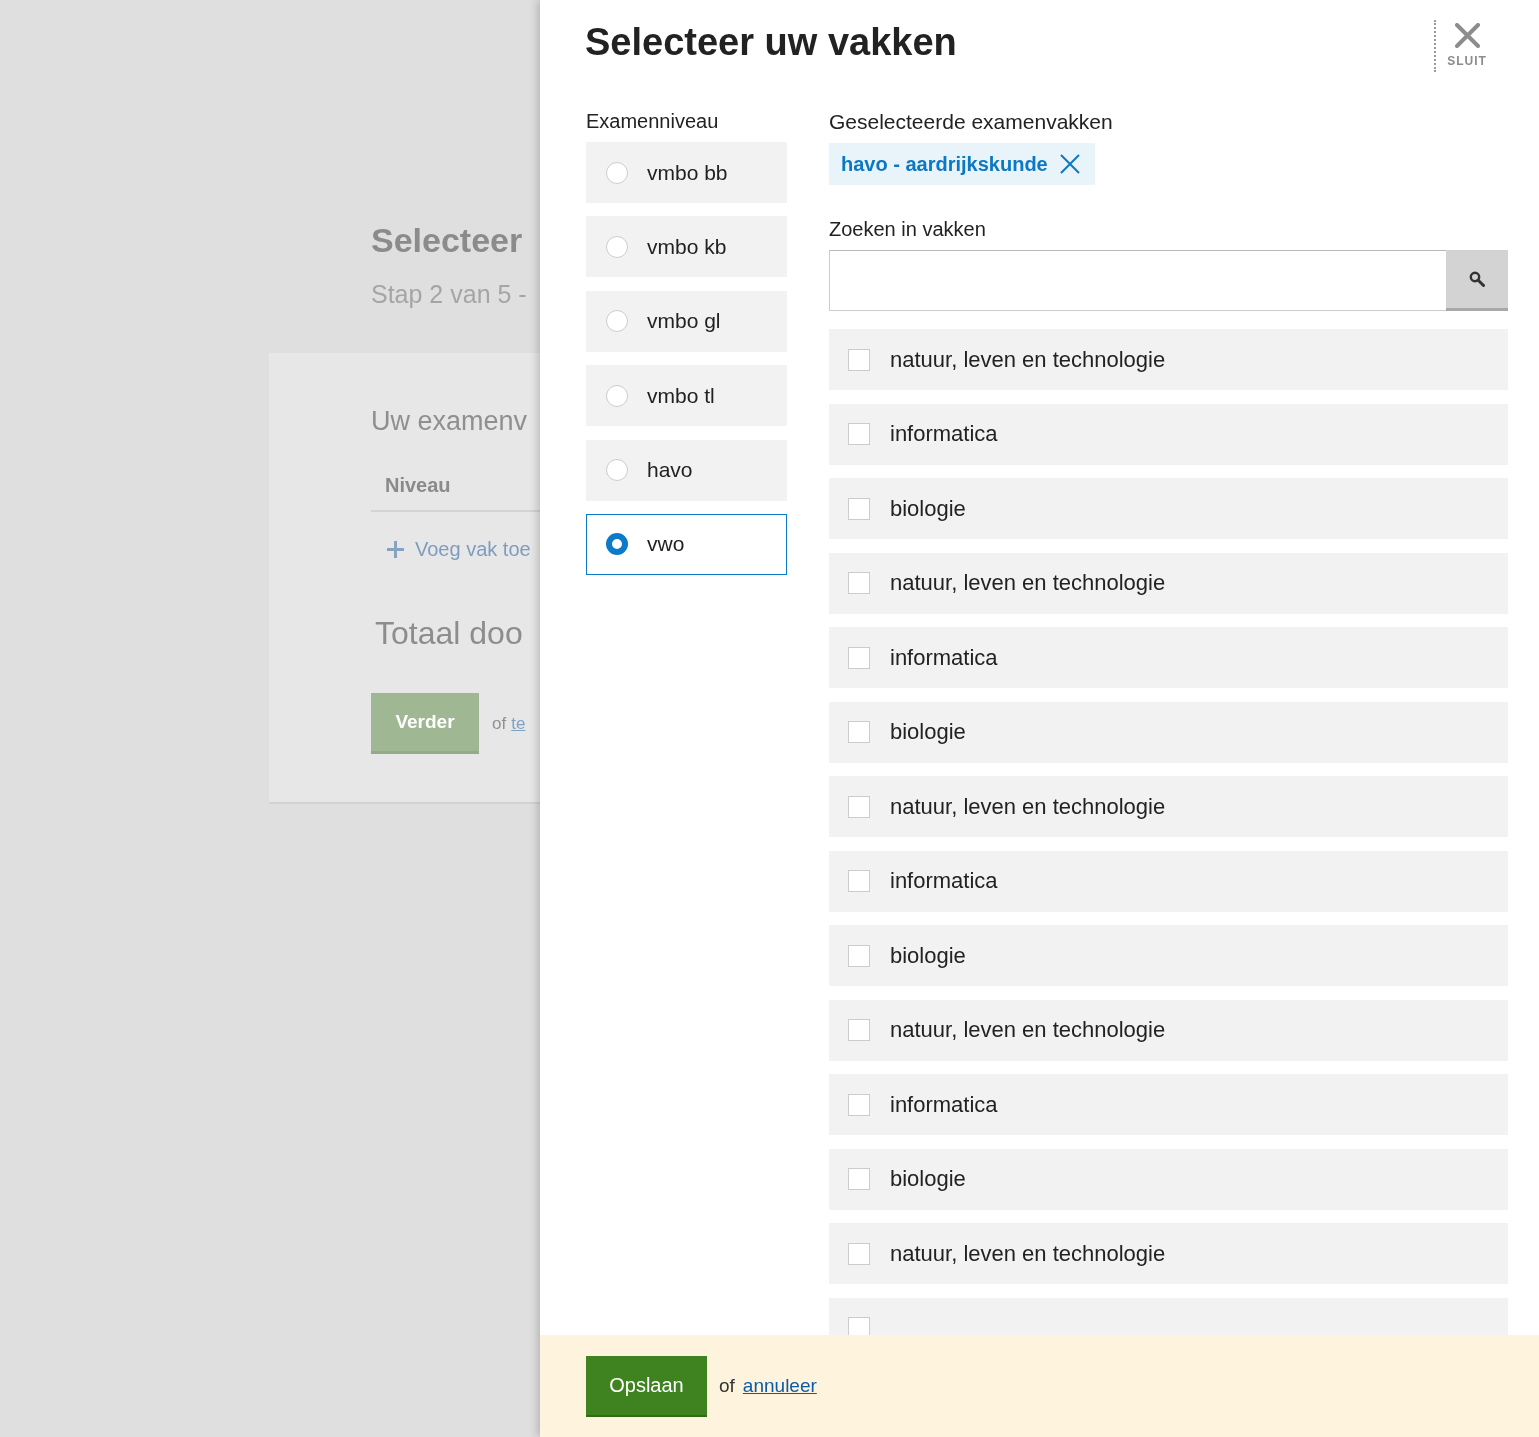 This screenshot has height=1437, width=1539. I want to click on plus-icon, so click(395, 549).